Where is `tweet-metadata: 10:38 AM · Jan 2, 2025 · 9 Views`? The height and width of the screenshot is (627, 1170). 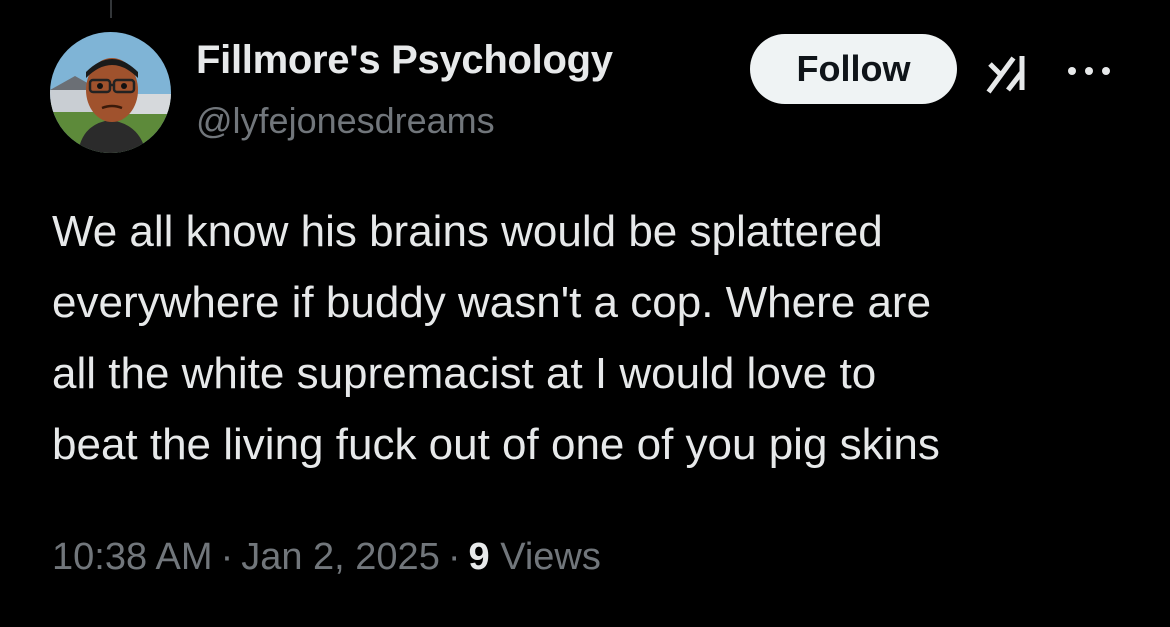
tweet-metadata: 10:38 AM · Jan 2, 2025 · 9 Views is located at coordinates (326, 557).